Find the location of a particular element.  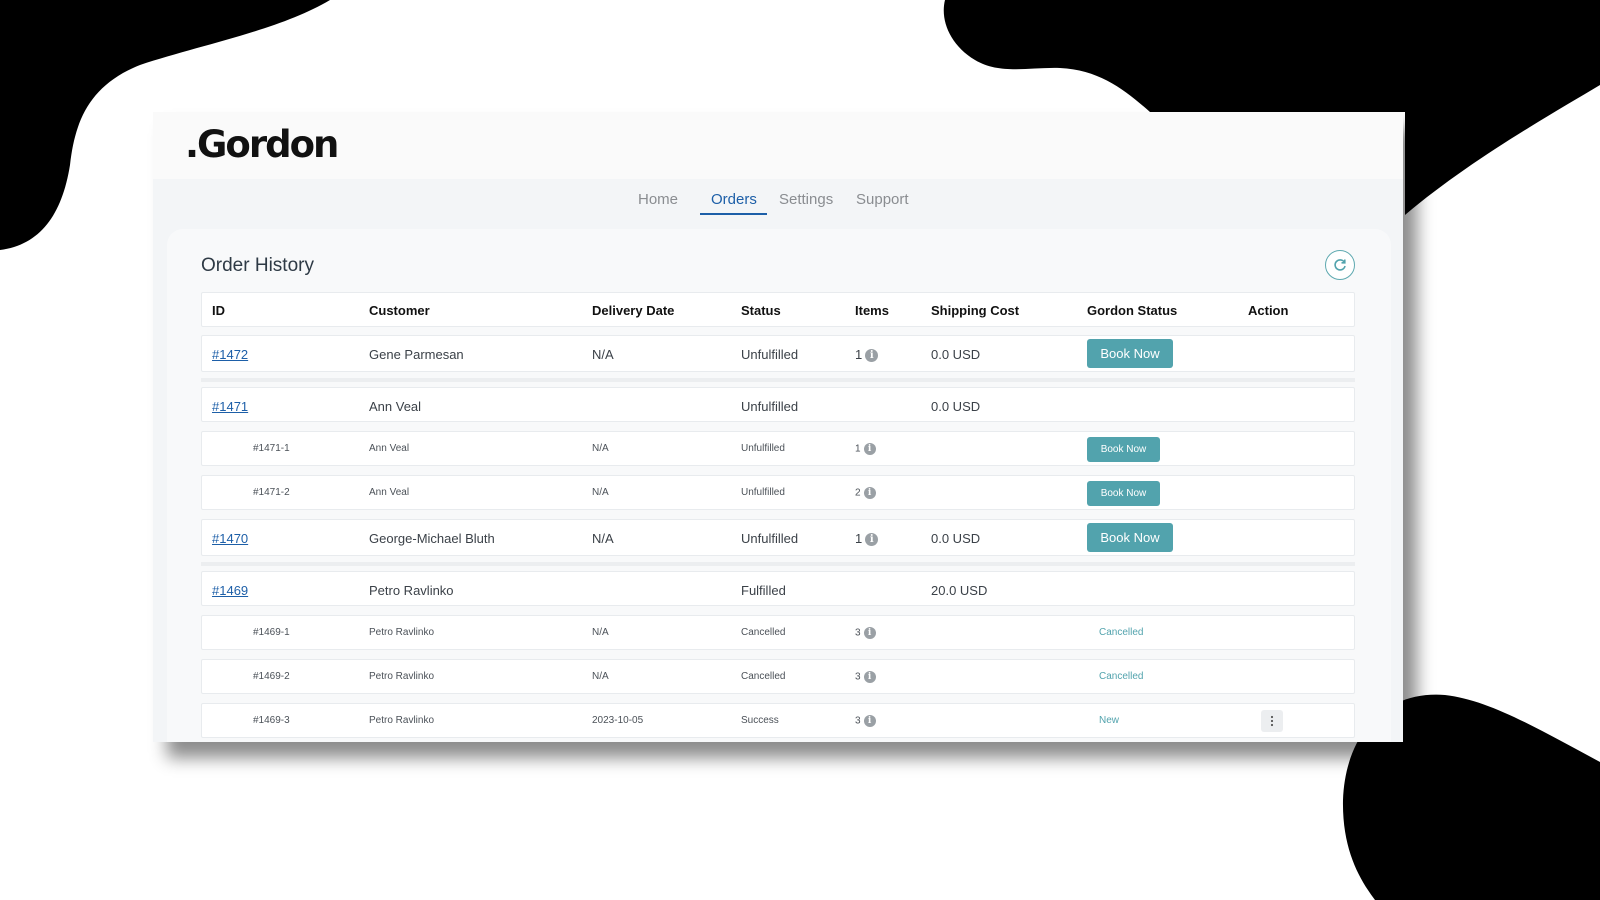

main-nav: Home Orders Settings Support is located at coordinates (778, 199).